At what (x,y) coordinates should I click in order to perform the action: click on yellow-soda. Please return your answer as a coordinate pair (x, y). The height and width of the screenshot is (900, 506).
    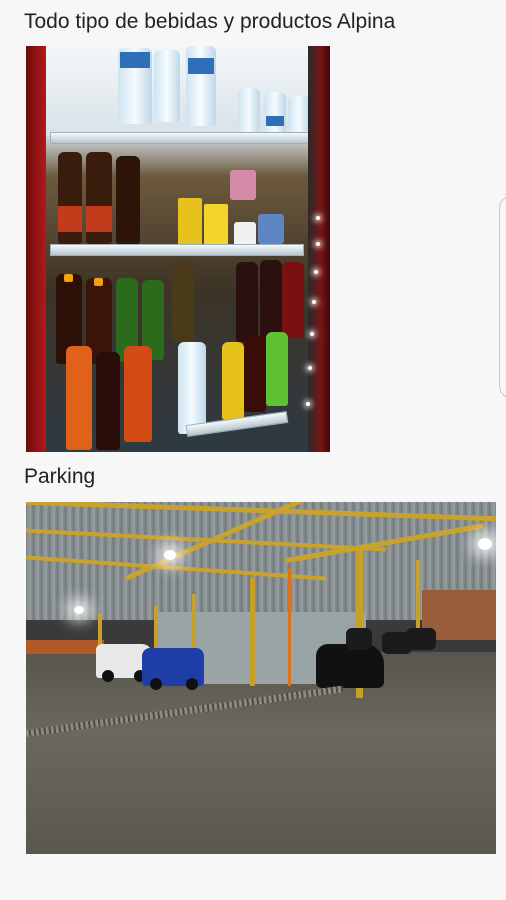
    Looking at the image, I should click on (233, 381).